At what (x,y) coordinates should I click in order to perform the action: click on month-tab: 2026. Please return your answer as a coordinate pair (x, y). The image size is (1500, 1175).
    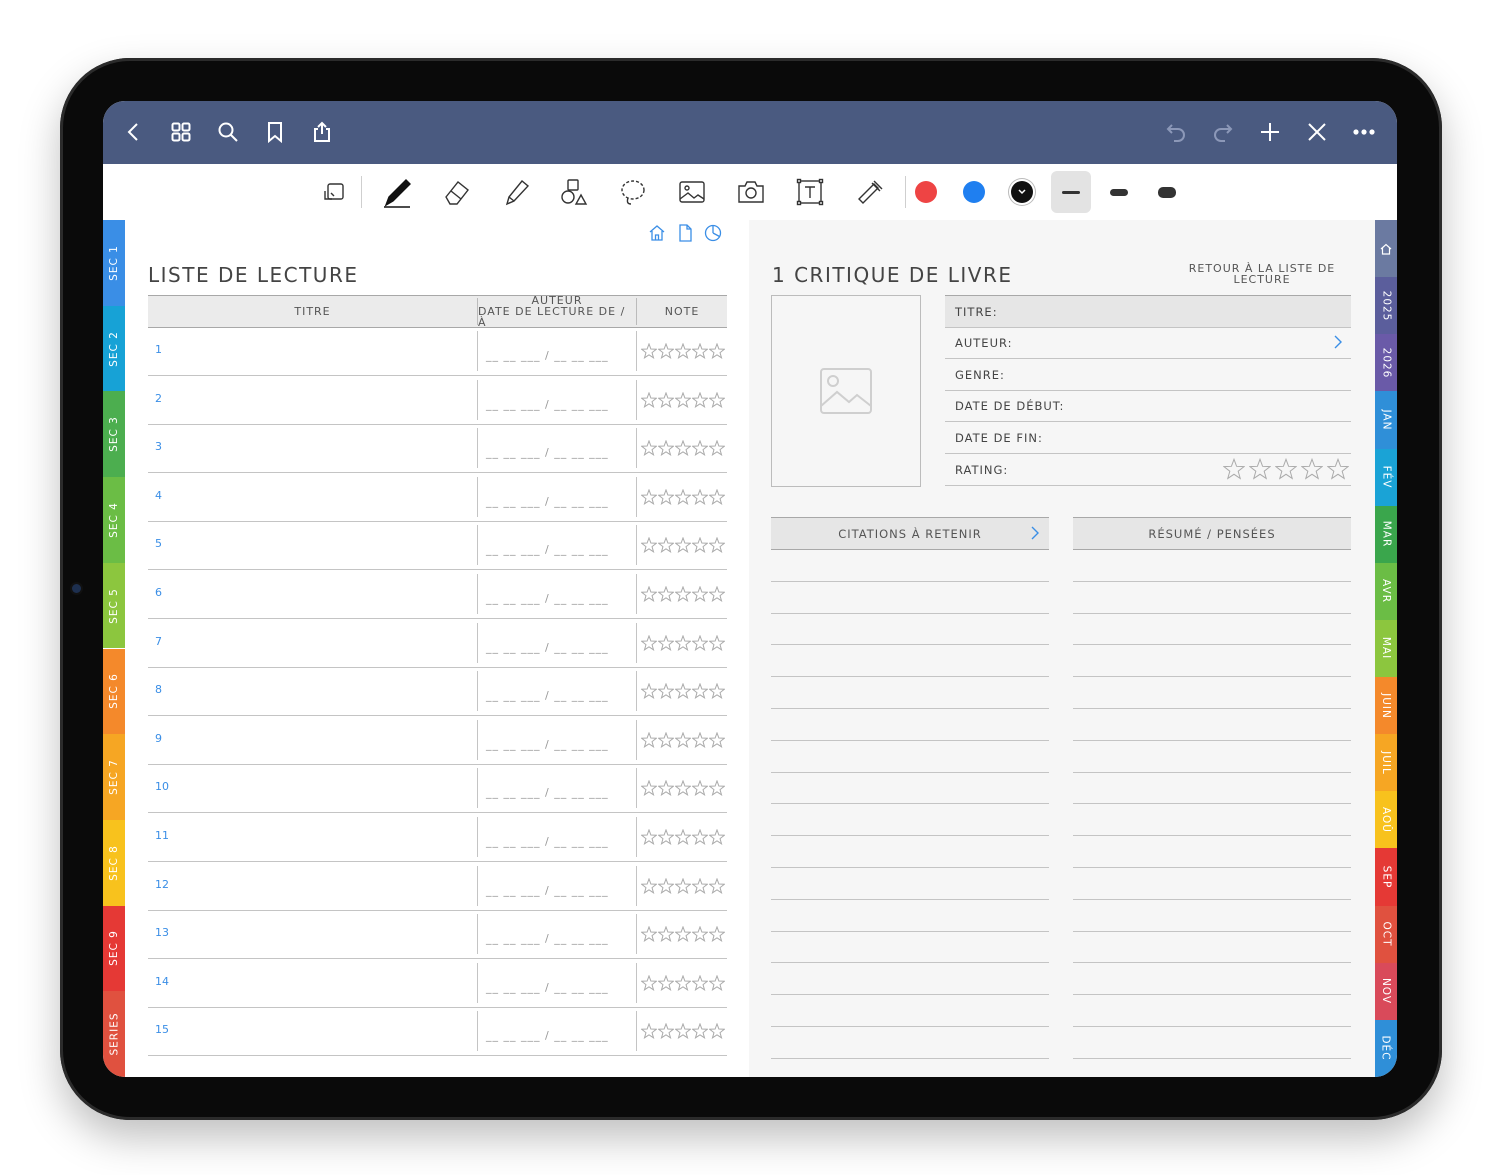
    Looking at the image, I should click on (1386, 363).